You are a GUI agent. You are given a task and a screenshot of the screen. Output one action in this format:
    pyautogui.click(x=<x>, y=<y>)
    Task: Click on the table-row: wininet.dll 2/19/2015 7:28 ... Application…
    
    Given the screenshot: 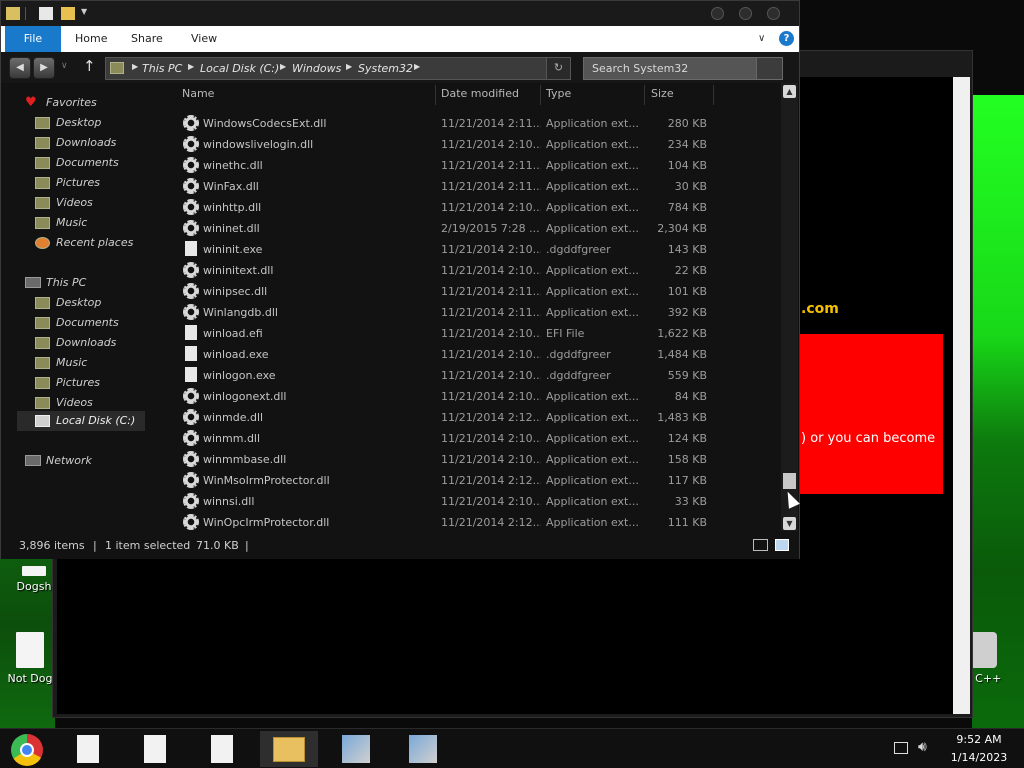 What is the action you would take?
    pyautogui.click(x=477, y=228)
    